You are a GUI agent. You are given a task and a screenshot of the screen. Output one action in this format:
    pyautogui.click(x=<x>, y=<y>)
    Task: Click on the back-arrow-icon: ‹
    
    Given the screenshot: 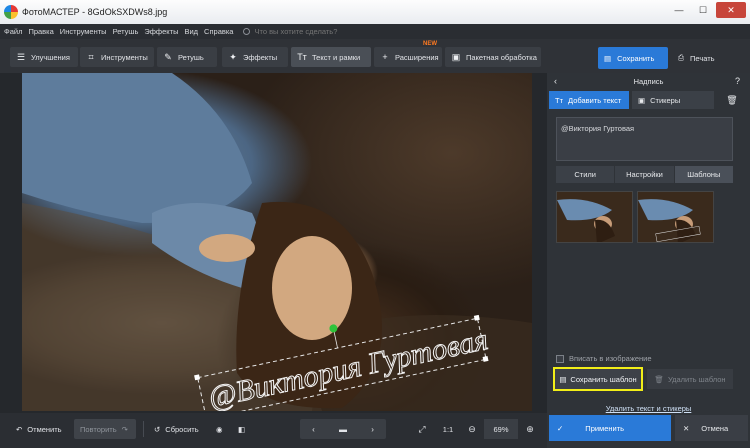 What is the action you would take?
    pyautogui.click(x=555, y=81)
    